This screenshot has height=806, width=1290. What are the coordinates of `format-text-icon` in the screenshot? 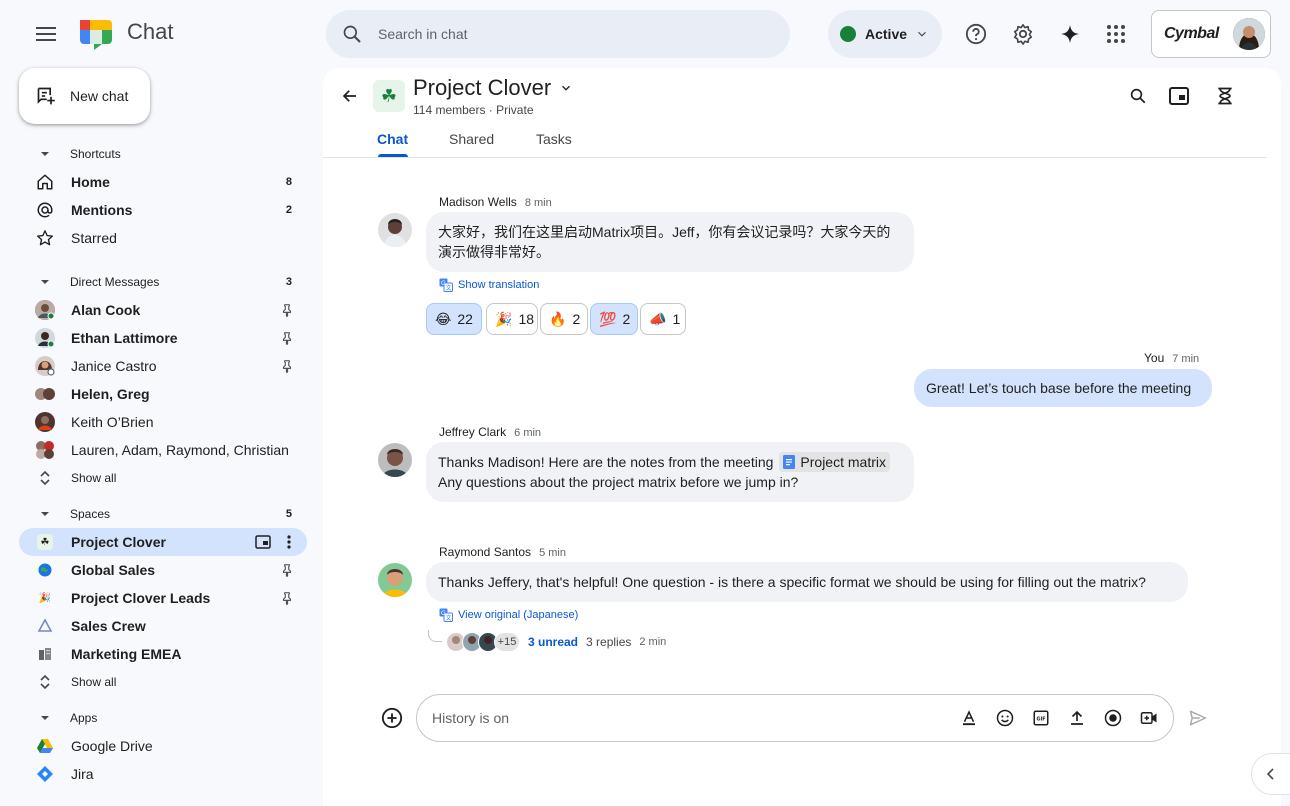 It's located at (969, 718).